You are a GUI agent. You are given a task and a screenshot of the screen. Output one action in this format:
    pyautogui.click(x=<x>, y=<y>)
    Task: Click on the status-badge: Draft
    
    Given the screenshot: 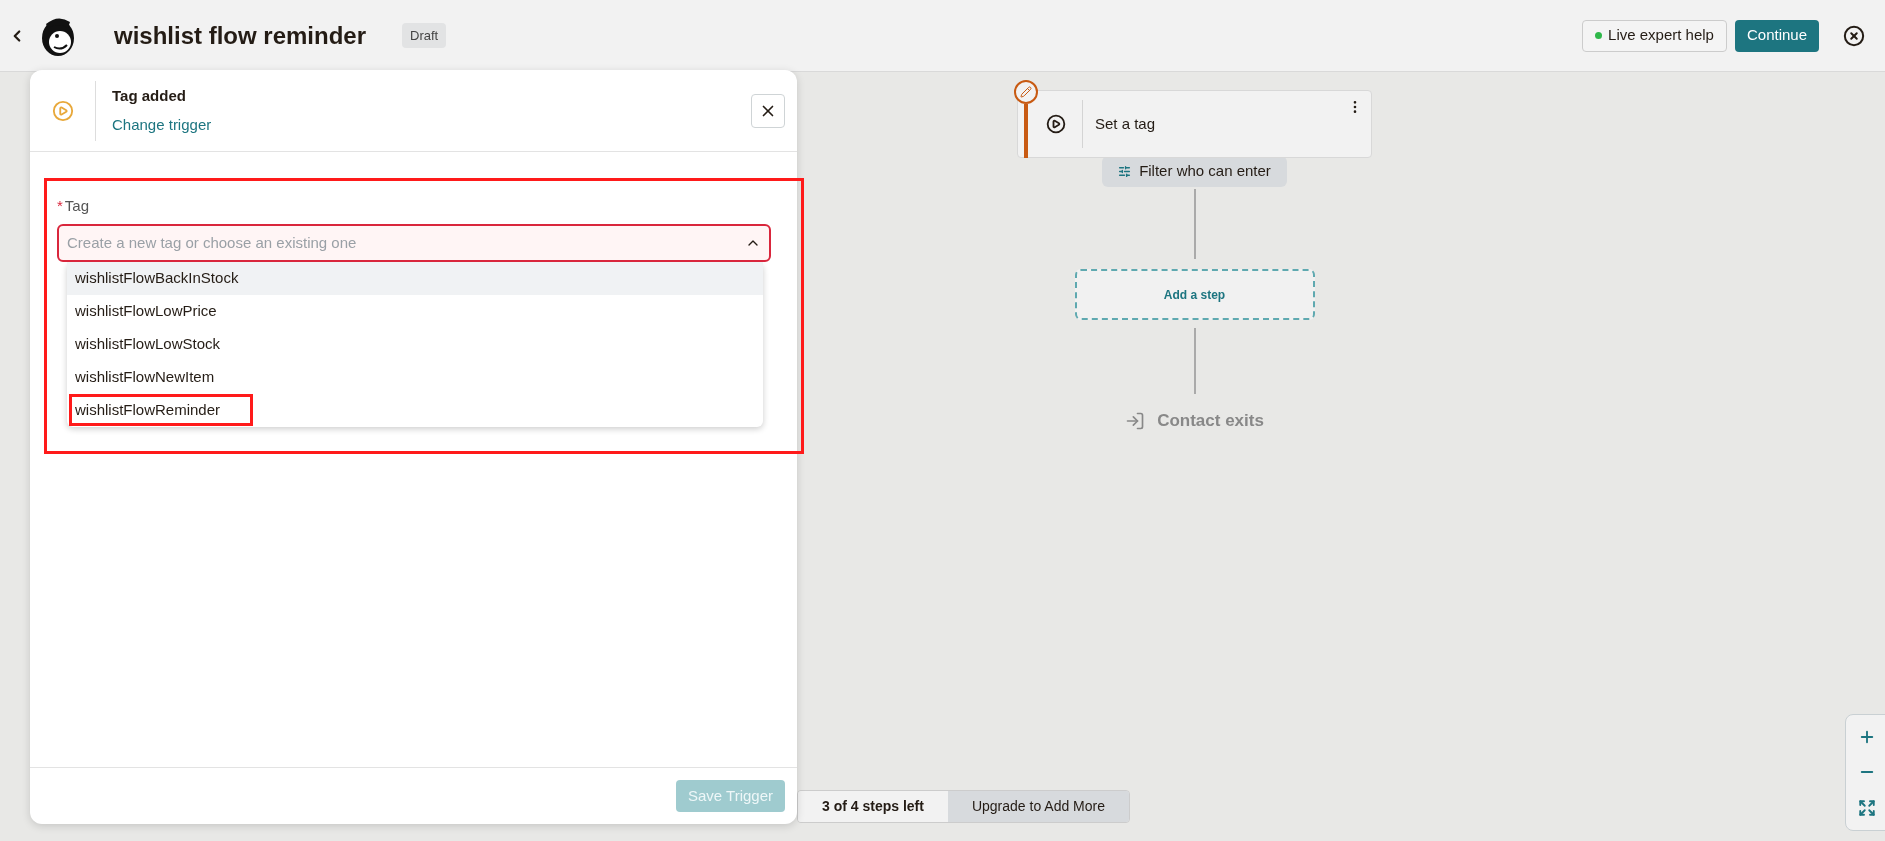 What is the action you would take?
    pyautogui.click(x=424, y=35)
    